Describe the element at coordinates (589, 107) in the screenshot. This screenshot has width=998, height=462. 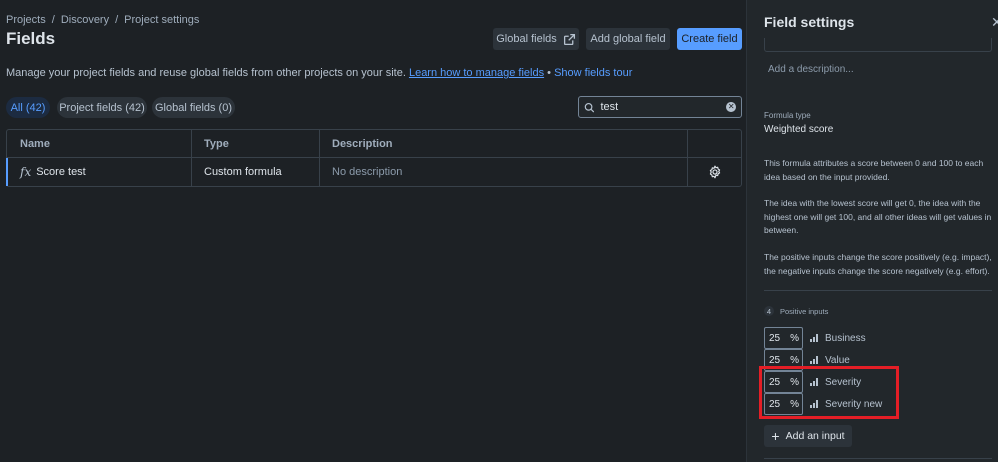
I see `search-icon` at that location.